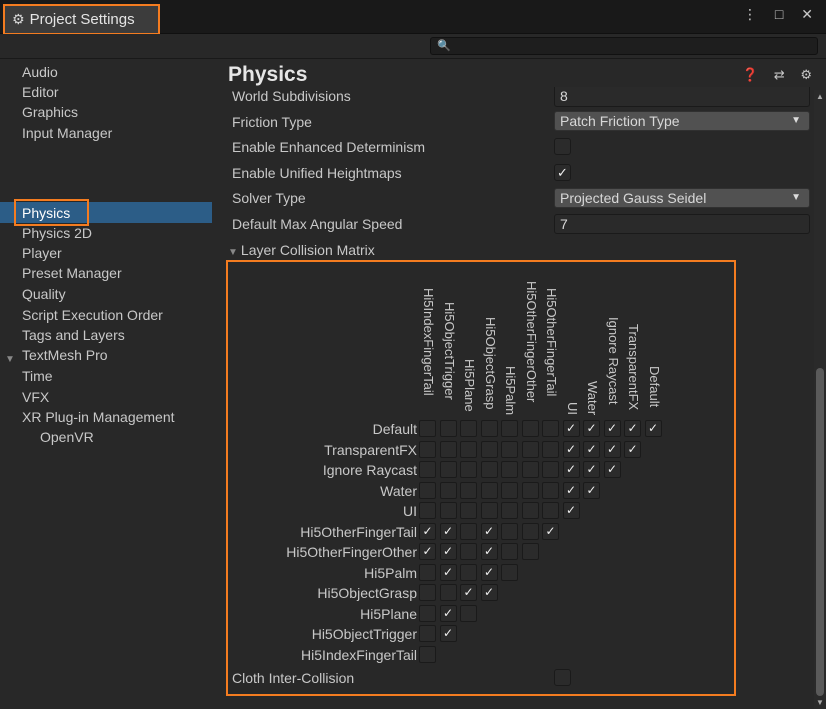  What do you see at coordinates (820, 702) in the screenshot?
I see `scroll-down-arrow-icon: ▼` at bounding box center [820, 702].